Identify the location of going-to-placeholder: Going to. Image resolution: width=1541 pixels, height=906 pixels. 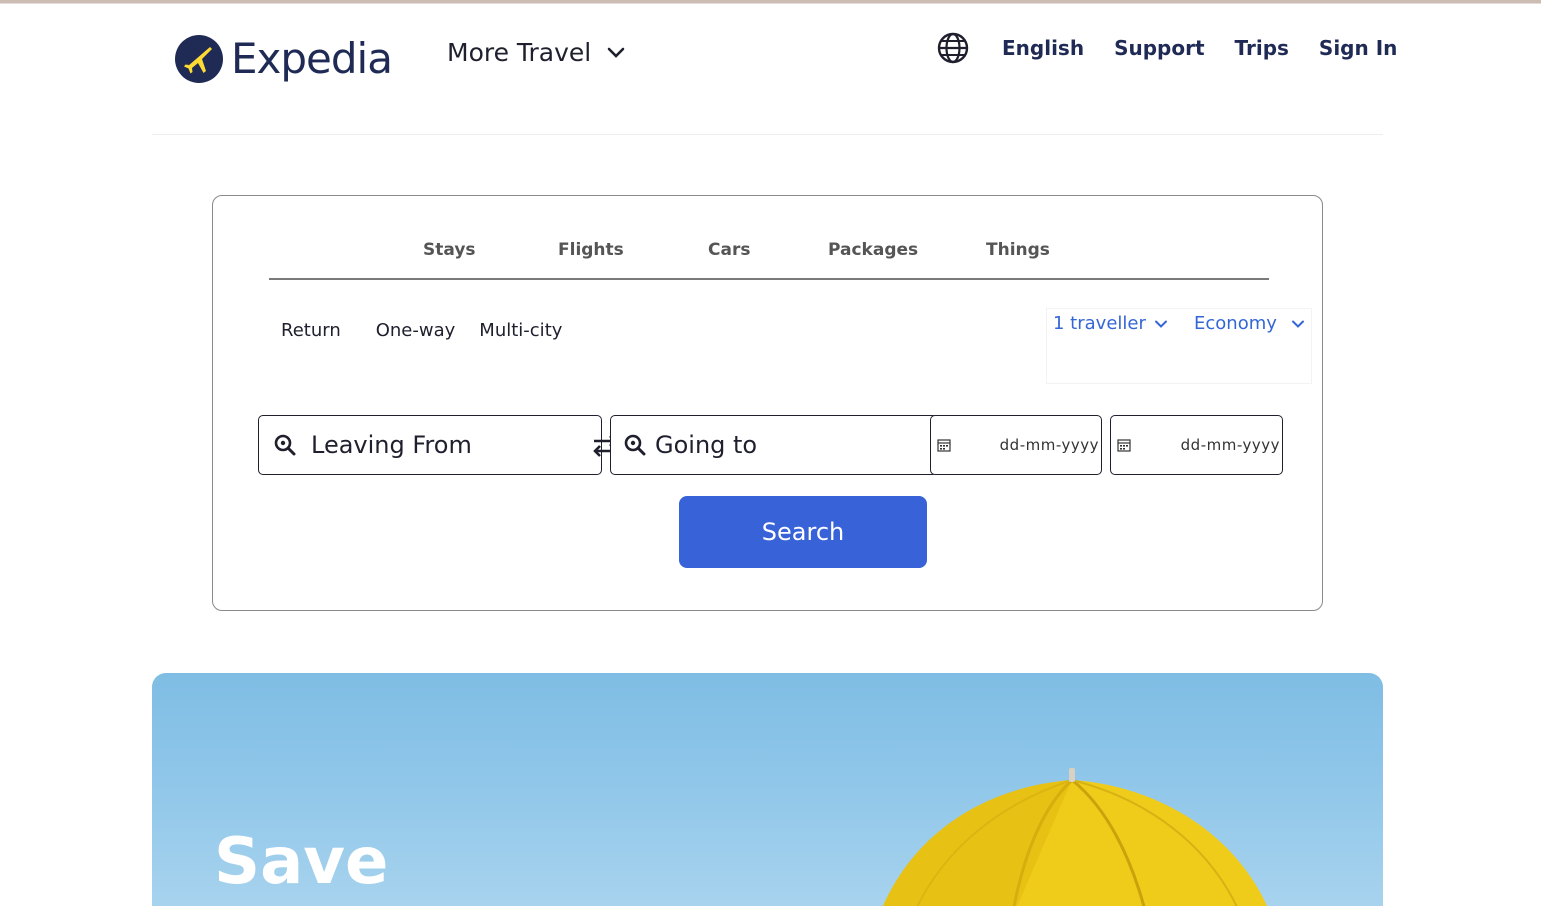
(706, 445).